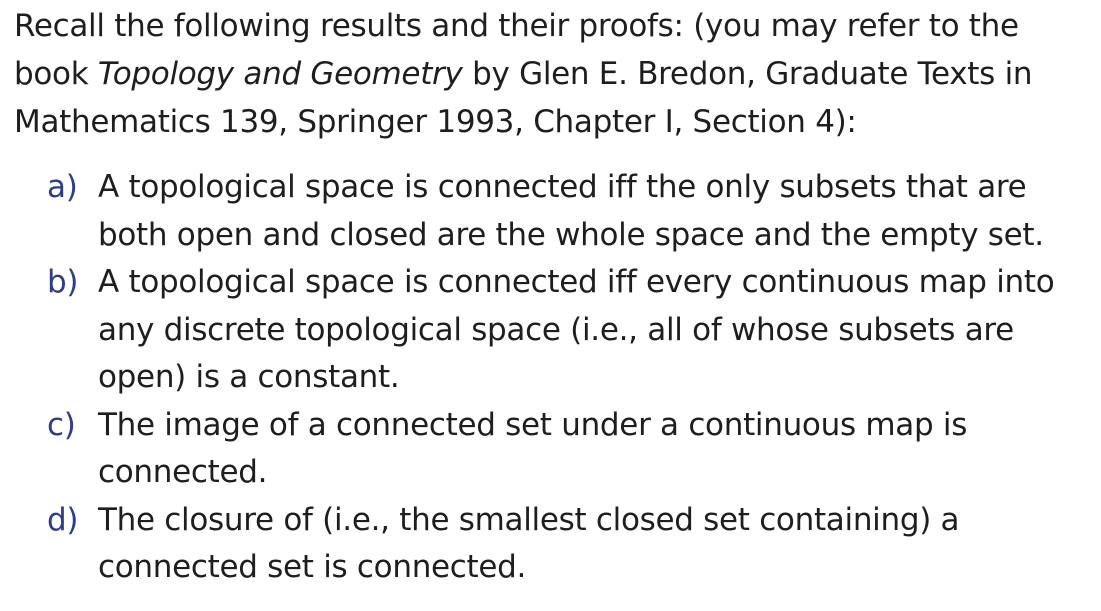  Describe the element at coordinates (63, 282) in the screenshot. I see `list-marker: b)` at that location.